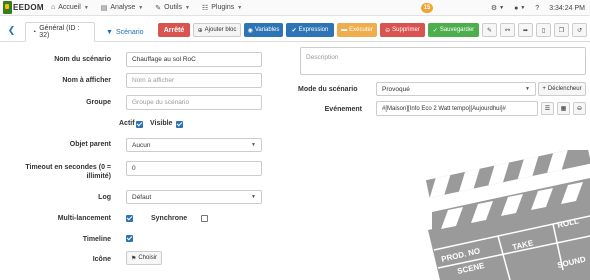 The image size is (590, 280). What do you see at coordinates (388, 30) in the screenshot?
I see `minus-circle-icon: ⊖` at bounding box center [388, 30].